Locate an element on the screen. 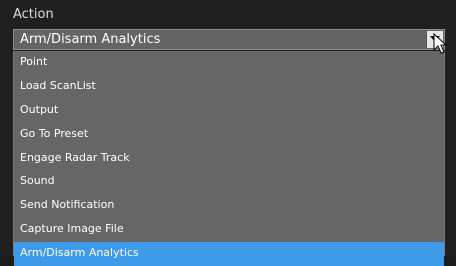 This screenshot has height=266, width=456. option-arm-disarm-analytics: Arm/Disarm Analytics is located at coordinates (229, 254).